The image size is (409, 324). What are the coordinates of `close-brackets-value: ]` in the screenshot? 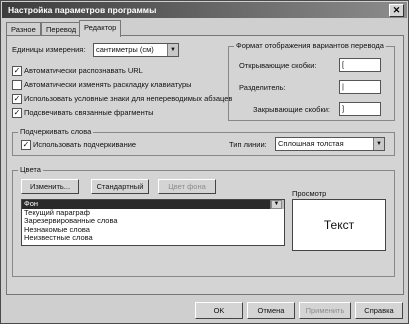 It's located at (343, 108).